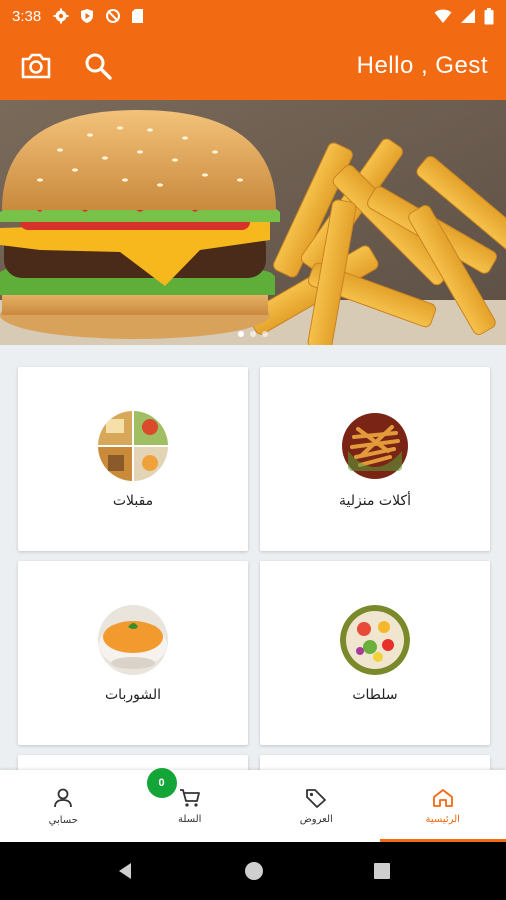  What do you see at coordinates (253, 16) in the screenshot?
I see `status-bar: 3:38` at bounding box center [253, 16].